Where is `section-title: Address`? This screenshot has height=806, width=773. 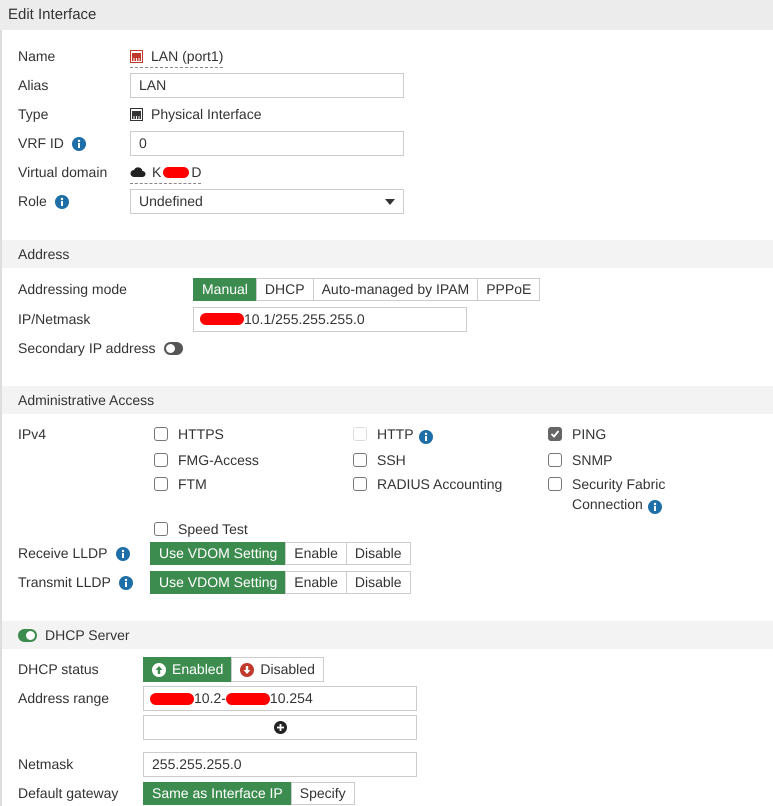
section-title: Address is located at coordinates (44, 254).